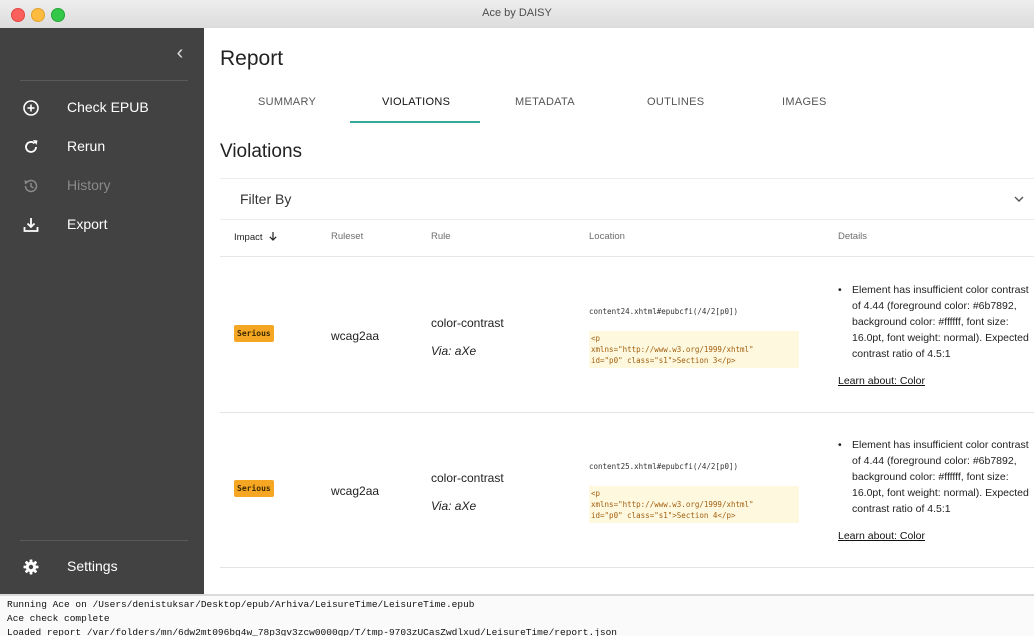 The width and height of the screenshot is (1034, 636). I want to click on window-title: Ace by DAISY, so click(517, 13).